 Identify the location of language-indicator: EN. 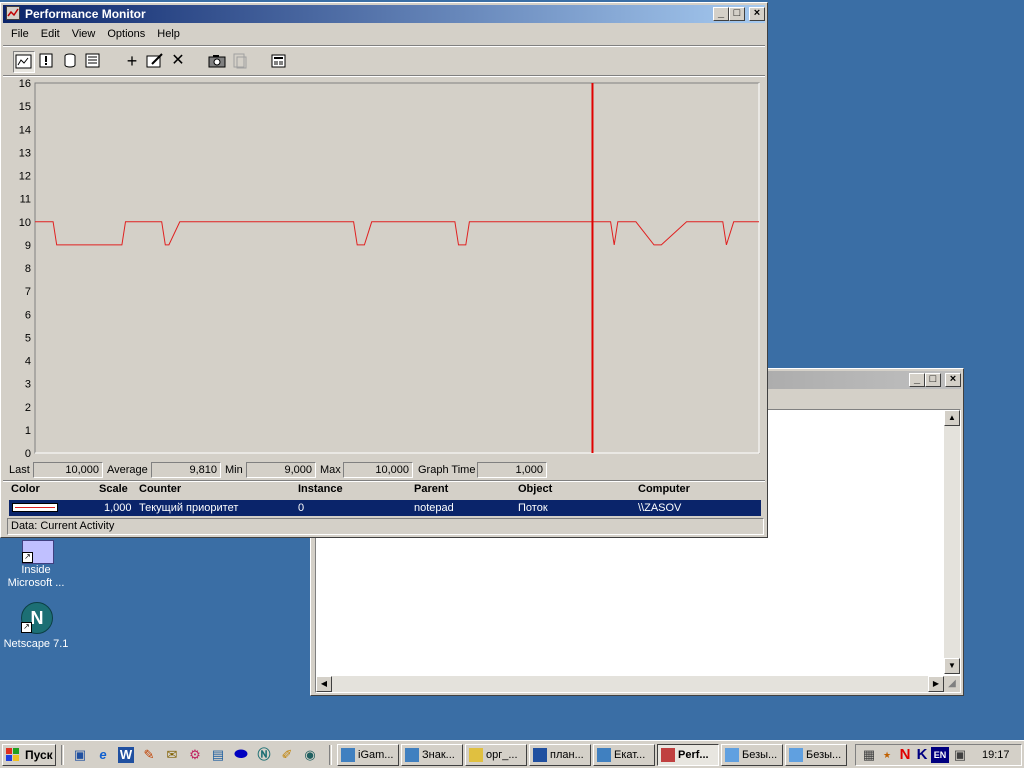
(940, 755).